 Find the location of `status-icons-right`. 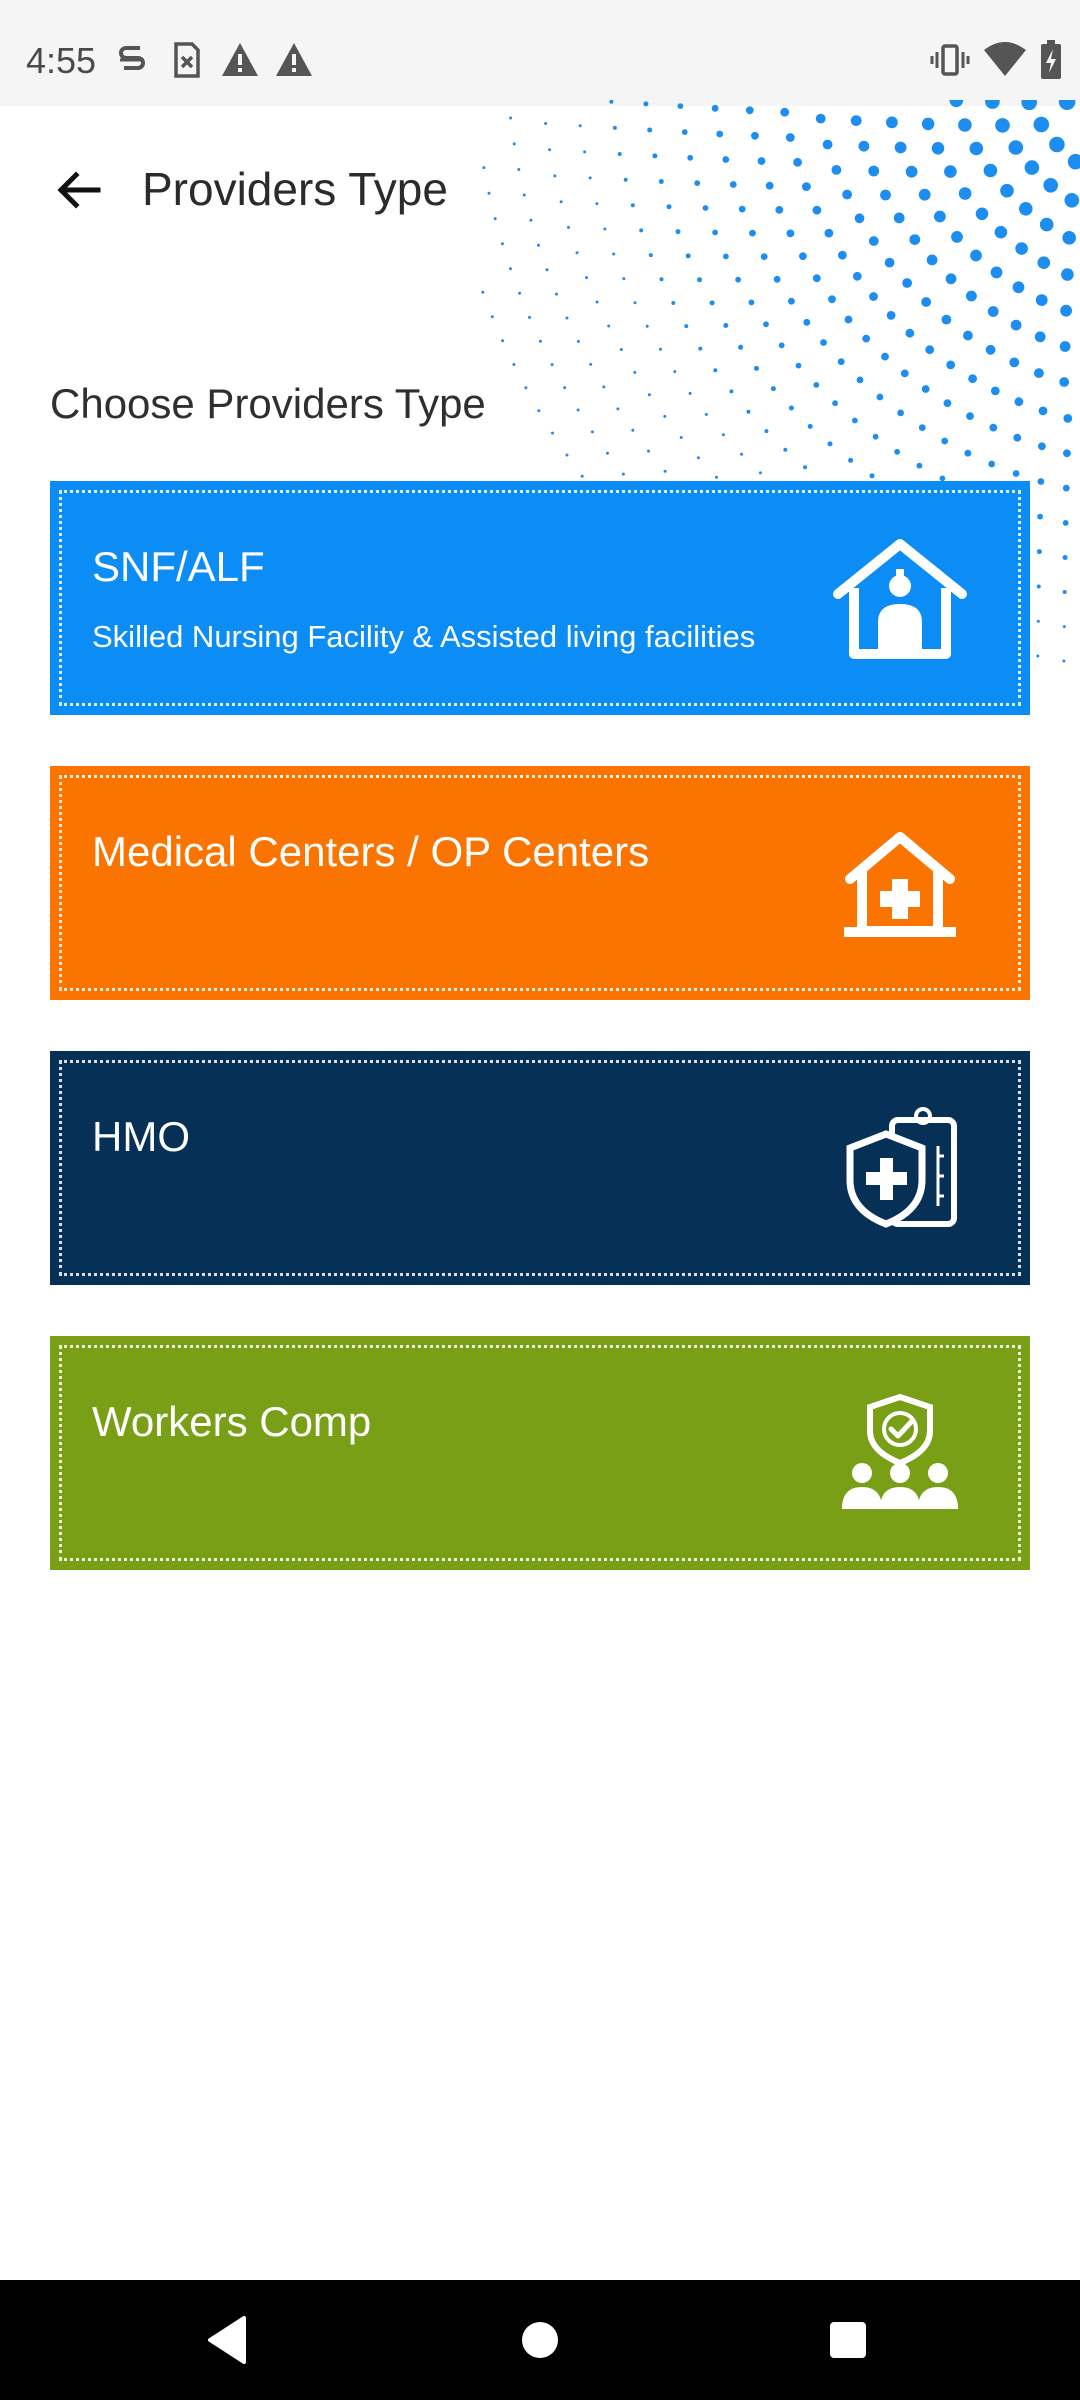

status-icons-right is located at coordinates (996, 60).